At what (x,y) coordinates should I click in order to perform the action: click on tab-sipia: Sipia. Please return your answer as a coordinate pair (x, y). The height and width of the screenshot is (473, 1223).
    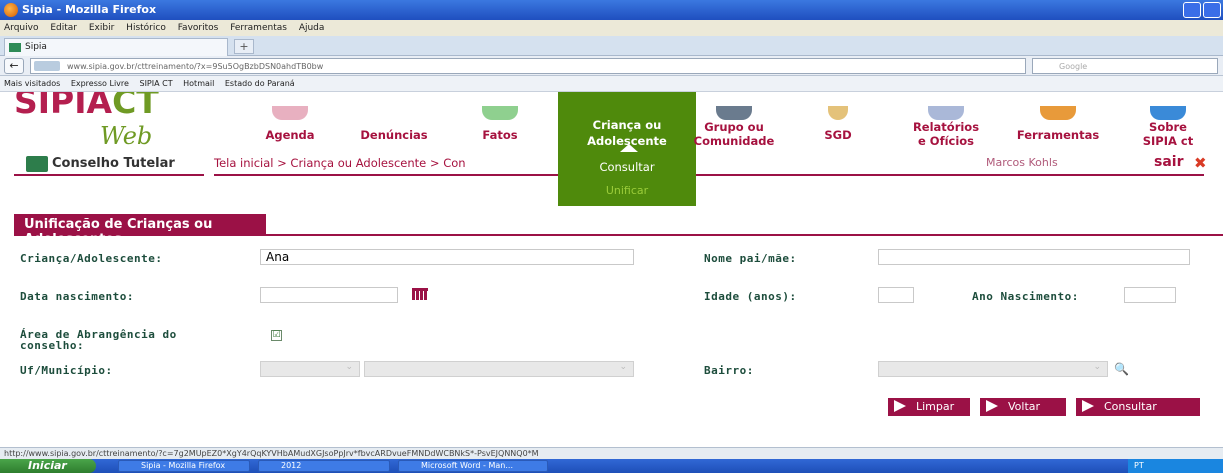
    Looking at the image, I should click on (116, 47).